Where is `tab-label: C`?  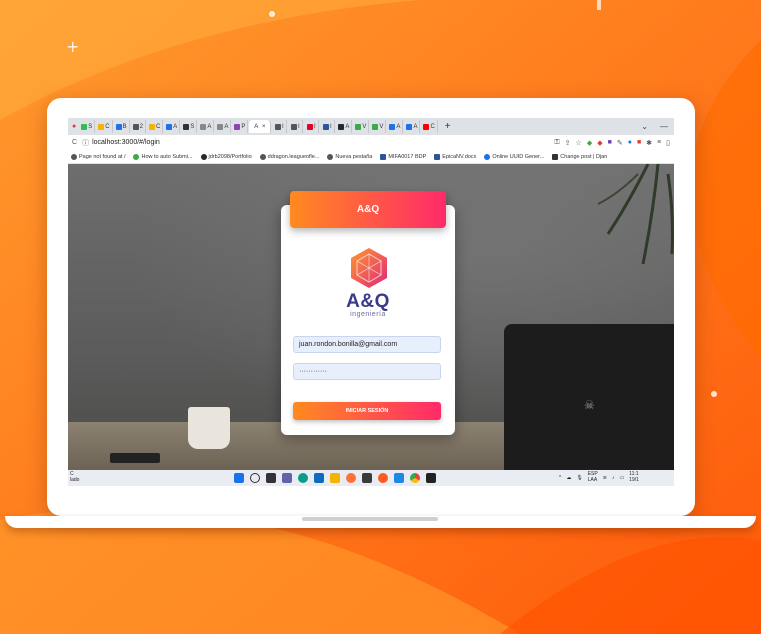 tab-label: C is located at coordinates (432, 126).